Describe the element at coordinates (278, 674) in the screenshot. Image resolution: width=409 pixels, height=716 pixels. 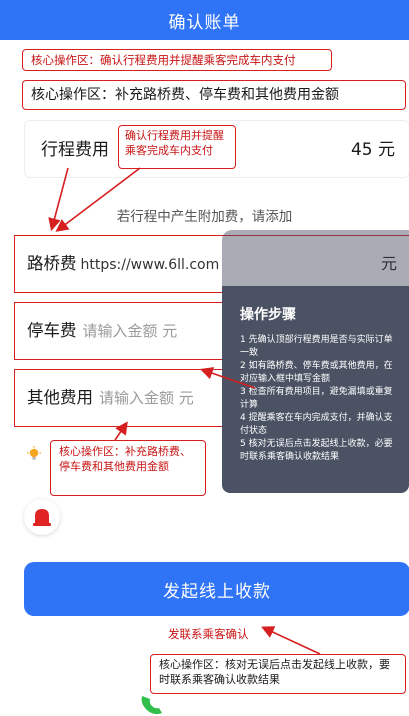
I see `annotation-bottom: 核心操作区：核对无误后点击发起线上收款，要时联系乘客确认收款结果` at that location.